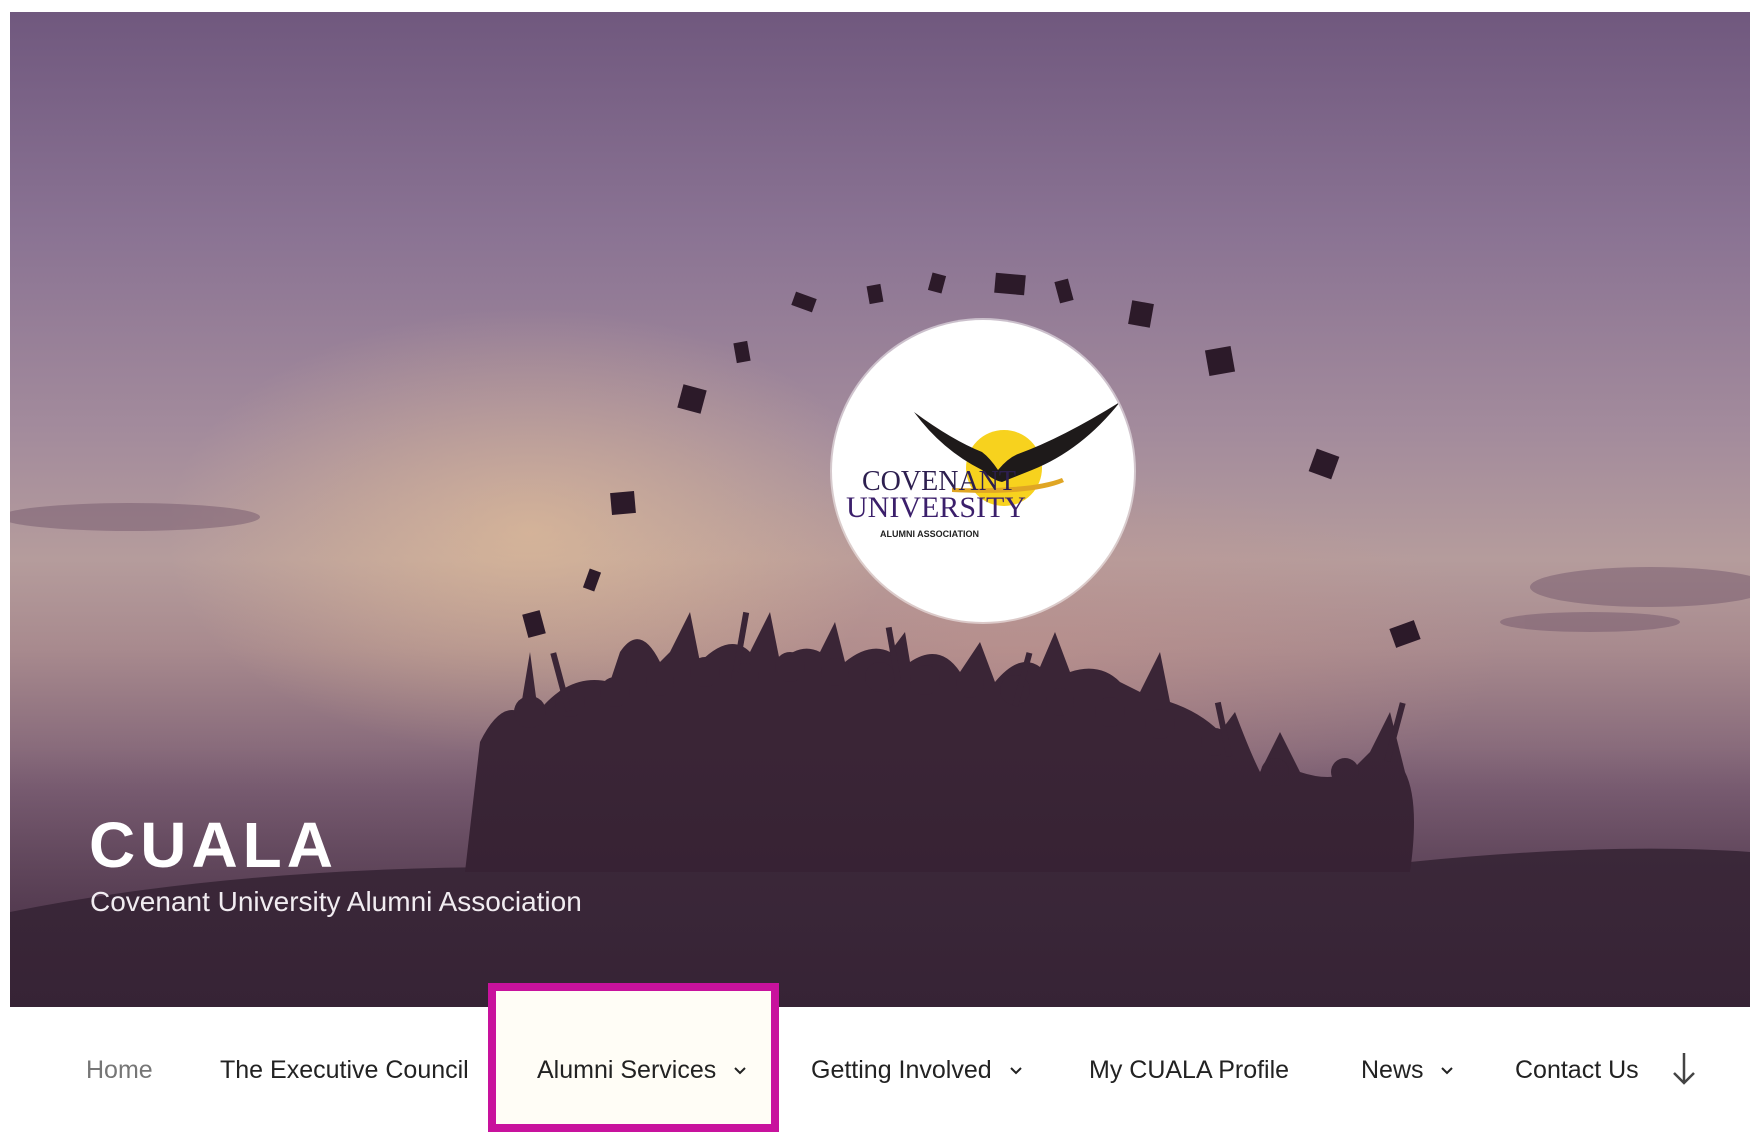  What do you see at coordinates (213, 845) in the screenshot?
I see `site-title: CUALA` at bounding box center [213, 845].